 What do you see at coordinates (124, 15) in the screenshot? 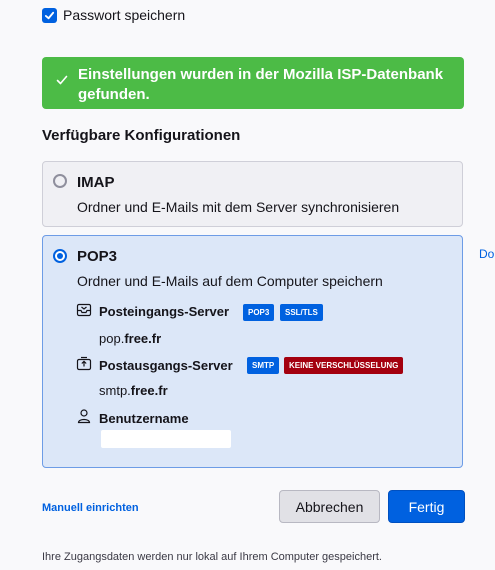
I see `remember-password-label: Passwort speichern` at bounding box center [124, 15].